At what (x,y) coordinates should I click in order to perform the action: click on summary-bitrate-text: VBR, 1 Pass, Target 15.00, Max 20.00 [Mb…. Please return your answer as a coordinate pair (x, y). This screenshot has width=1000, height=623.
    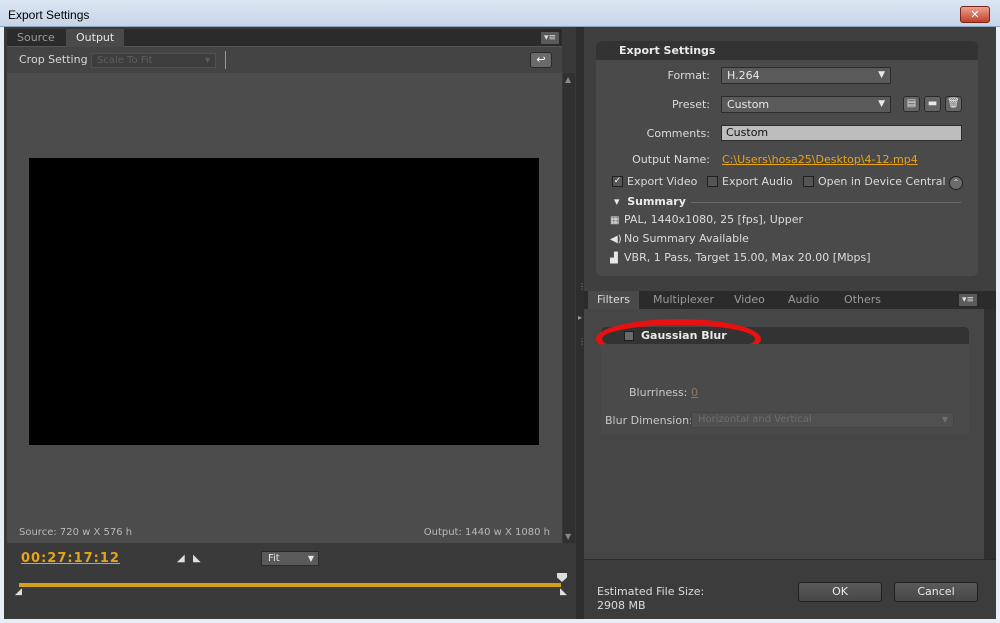
    Looking at the image, I should click on (747, 257).